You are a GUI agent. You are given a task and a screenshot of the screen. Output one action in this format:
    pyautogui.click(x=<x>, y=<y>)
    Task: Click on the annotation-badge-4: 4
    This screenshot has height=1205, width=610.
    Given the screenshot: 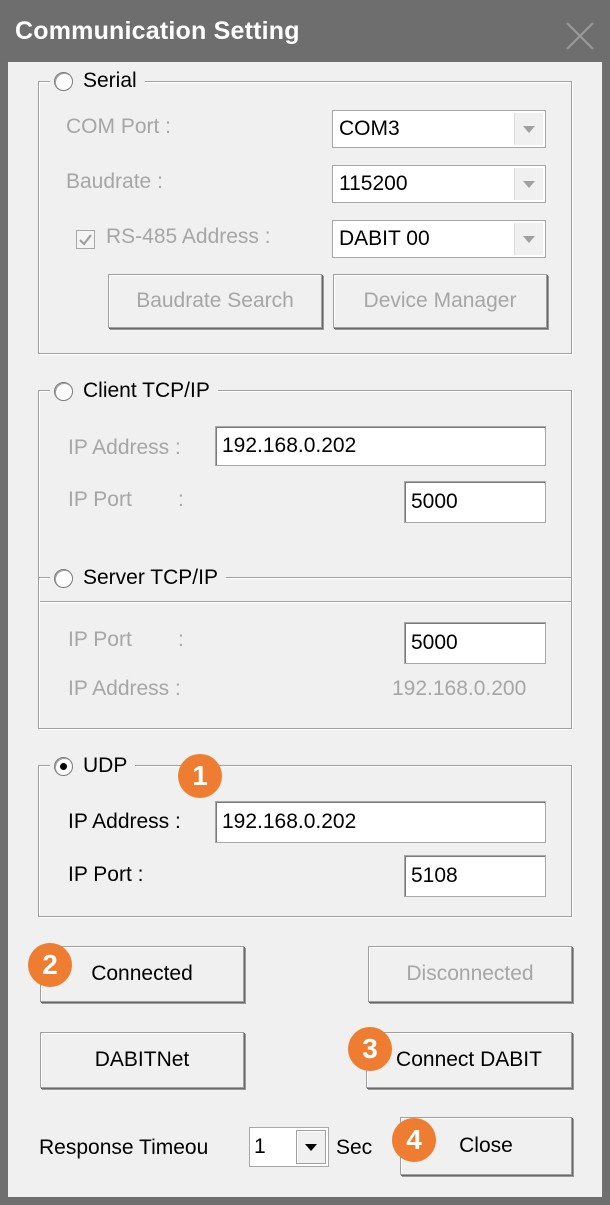 What is the action you would take?
    pyautogui.click(x=414, y=1140)
    